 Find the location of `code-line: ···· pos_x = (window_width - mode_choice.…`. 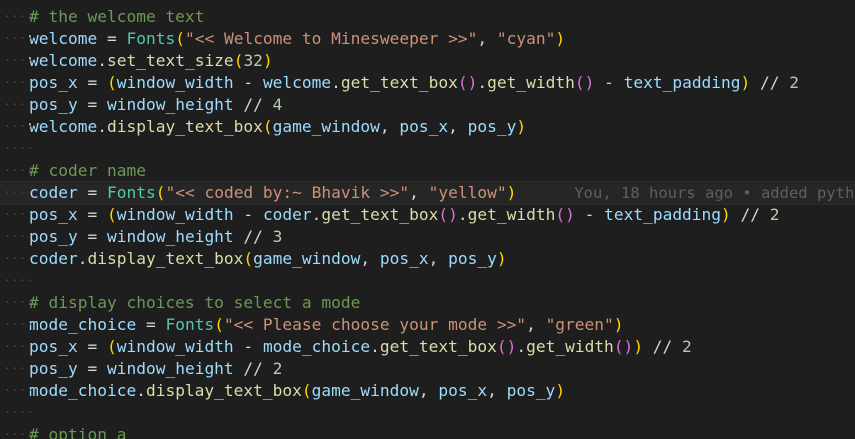

code-line: ···· pos_x = (window_width - mode_choice.… is located at coordinates (427, 347).